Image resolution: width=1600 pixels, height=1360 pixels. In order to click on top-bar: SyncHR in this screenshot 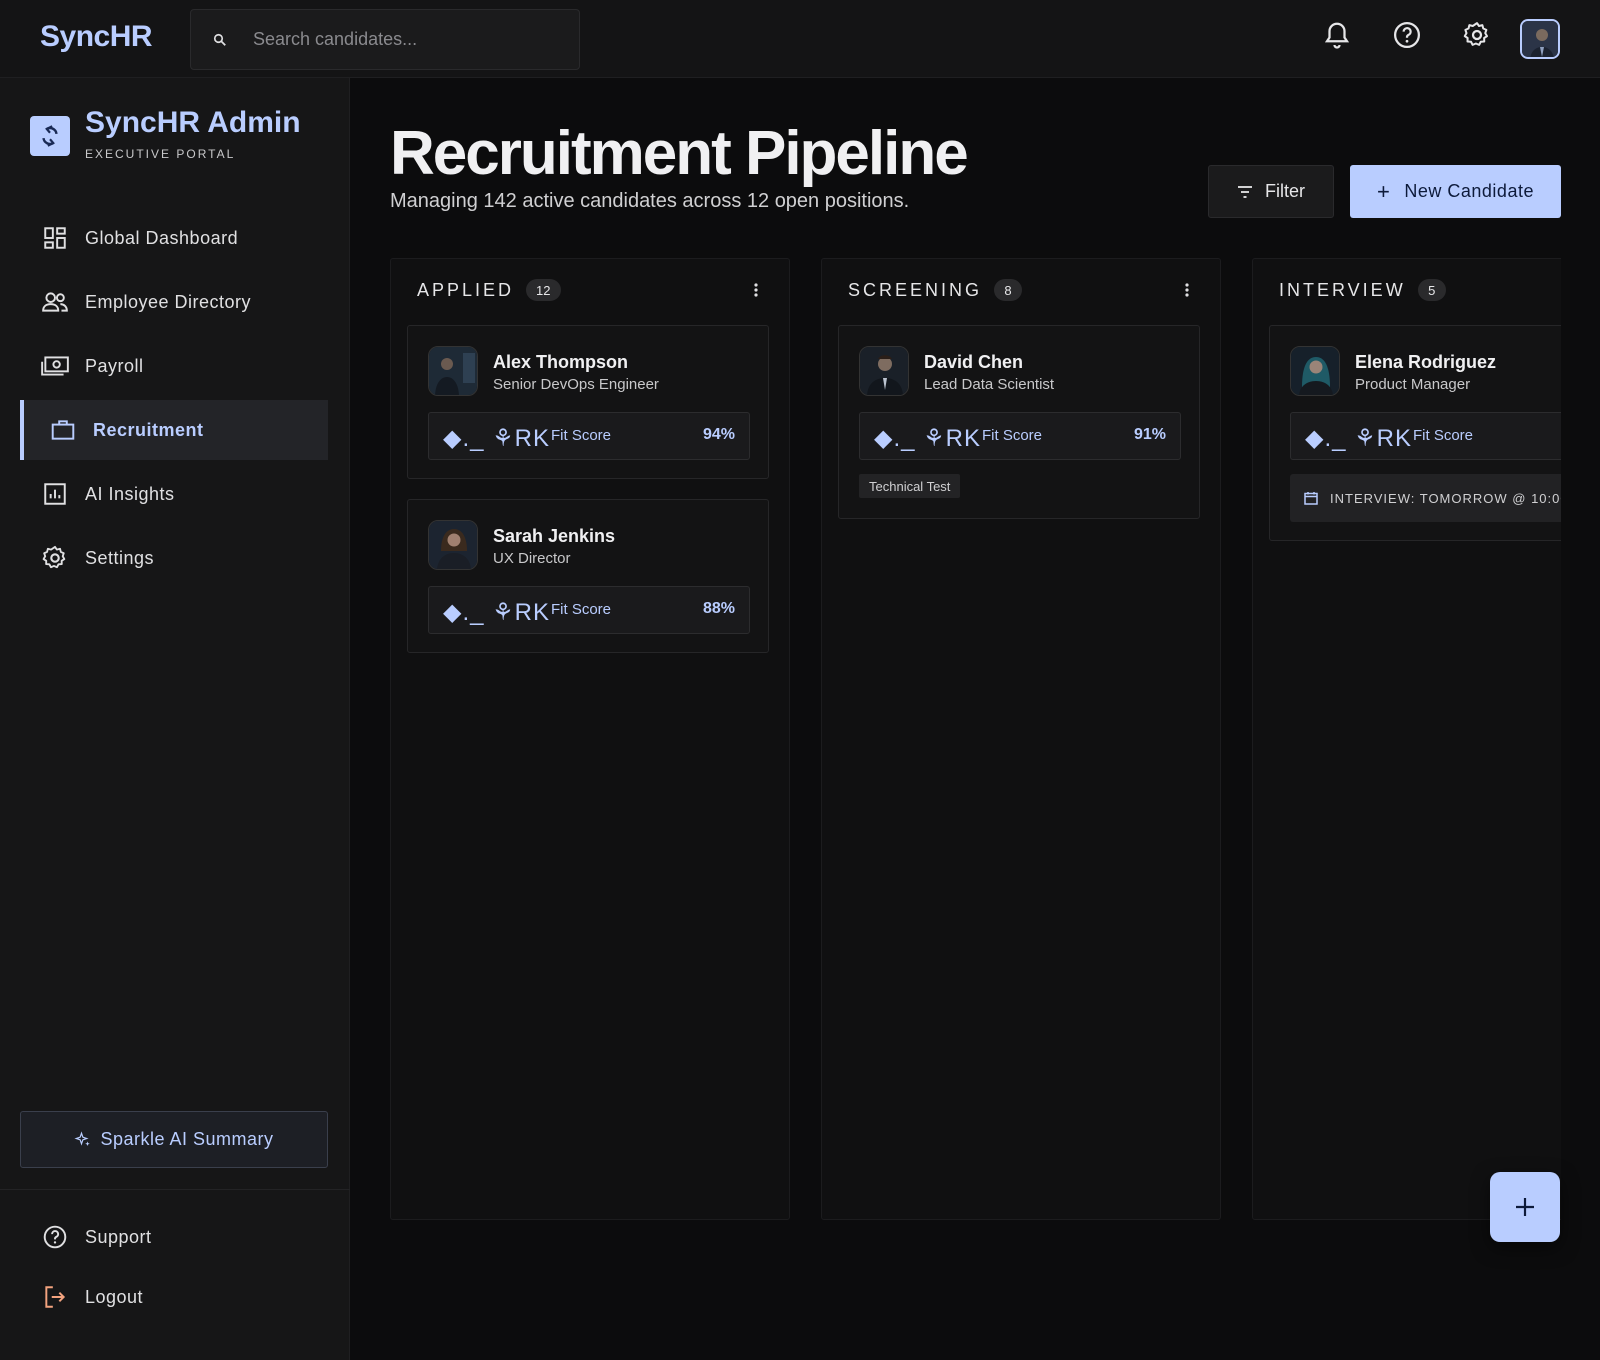, I will do `click(800, 39)`.